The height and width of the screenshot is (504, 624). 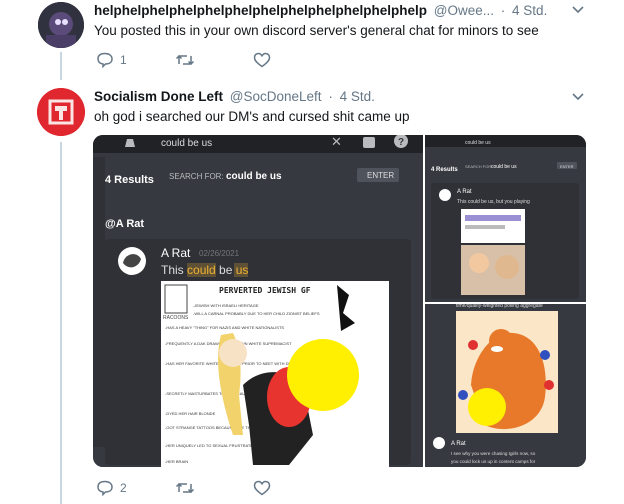 I want to click on reply-button: 1, so click(x=111, y=60).